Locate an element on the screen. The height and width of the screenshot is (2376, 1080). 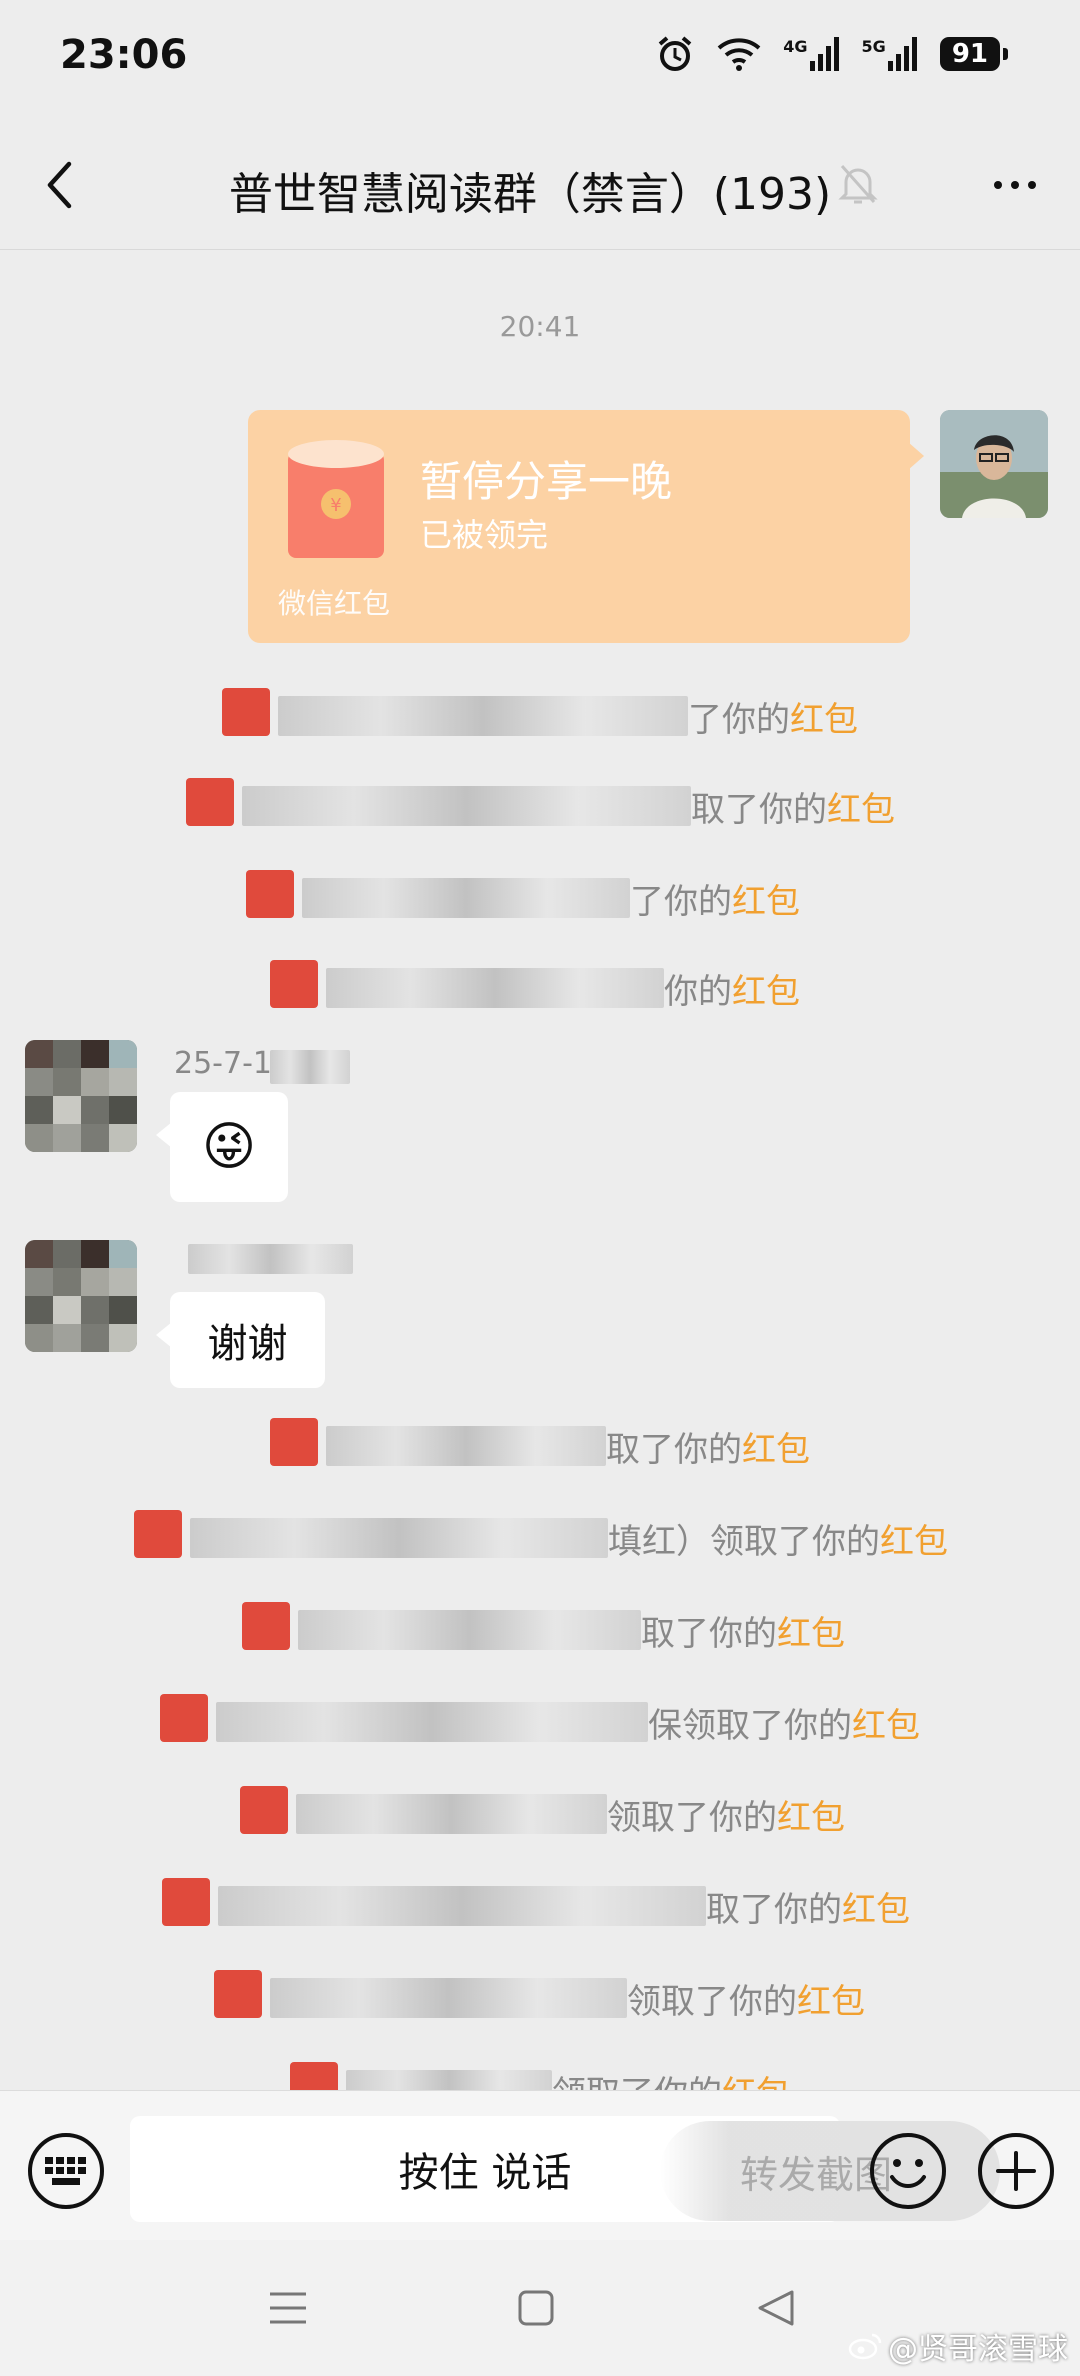
notice-text: 填红）领取了你的 is located at coordinates (744, 1542).